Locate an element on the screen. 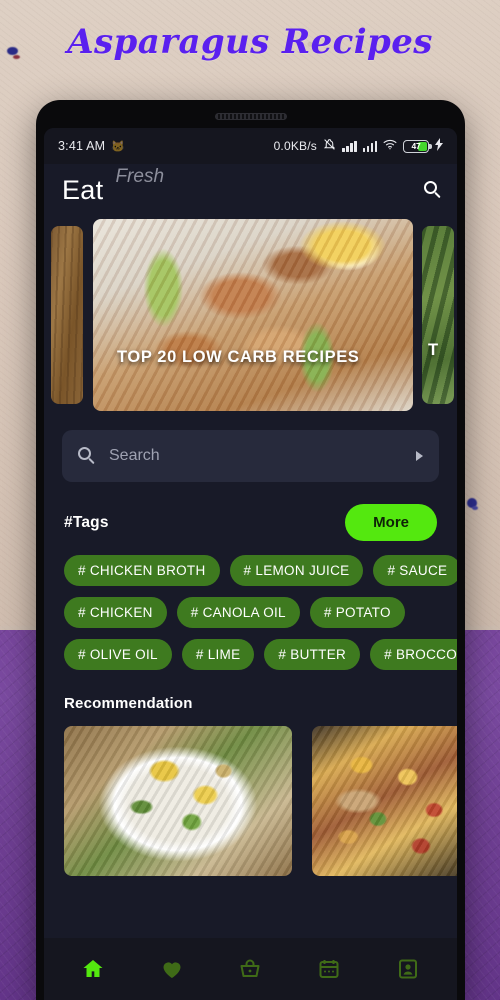  more-tags-button: More is located at coordinates (391, 522).